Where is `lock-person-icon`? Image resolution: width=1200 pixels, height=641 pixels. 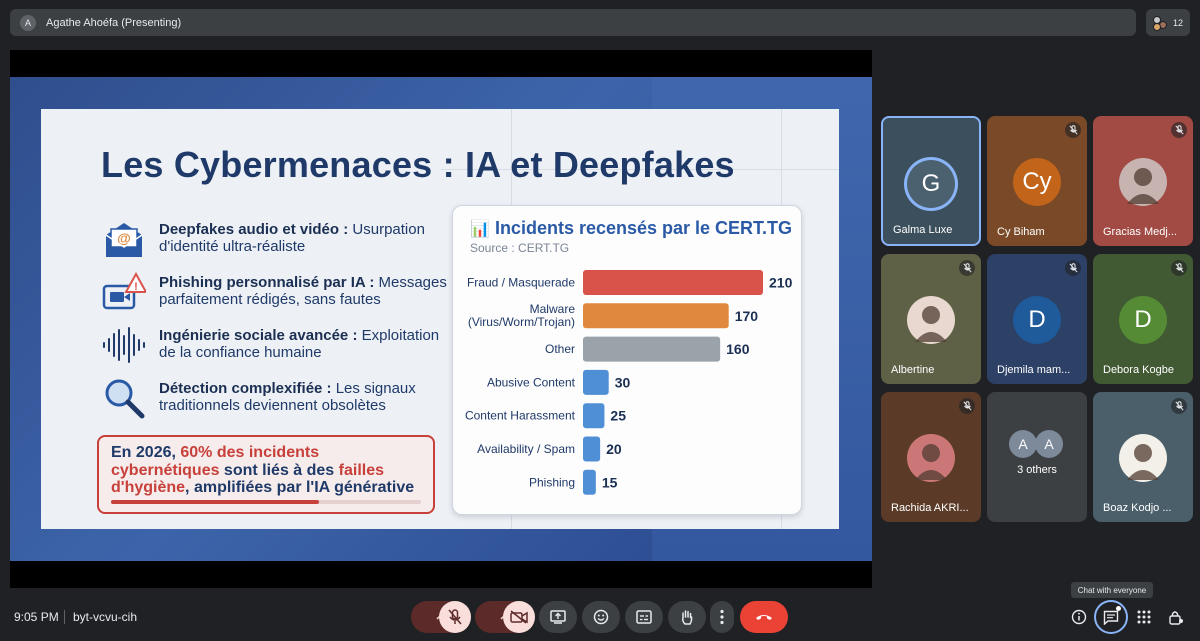 lock-person-icon is located at coordinates (1176, 617).